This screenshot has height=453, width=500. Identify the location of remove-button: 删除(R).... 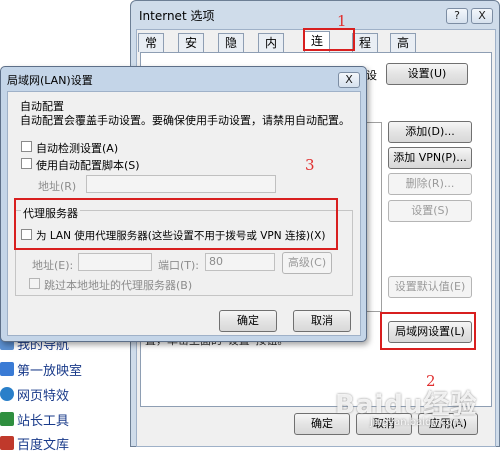
(430, 184).